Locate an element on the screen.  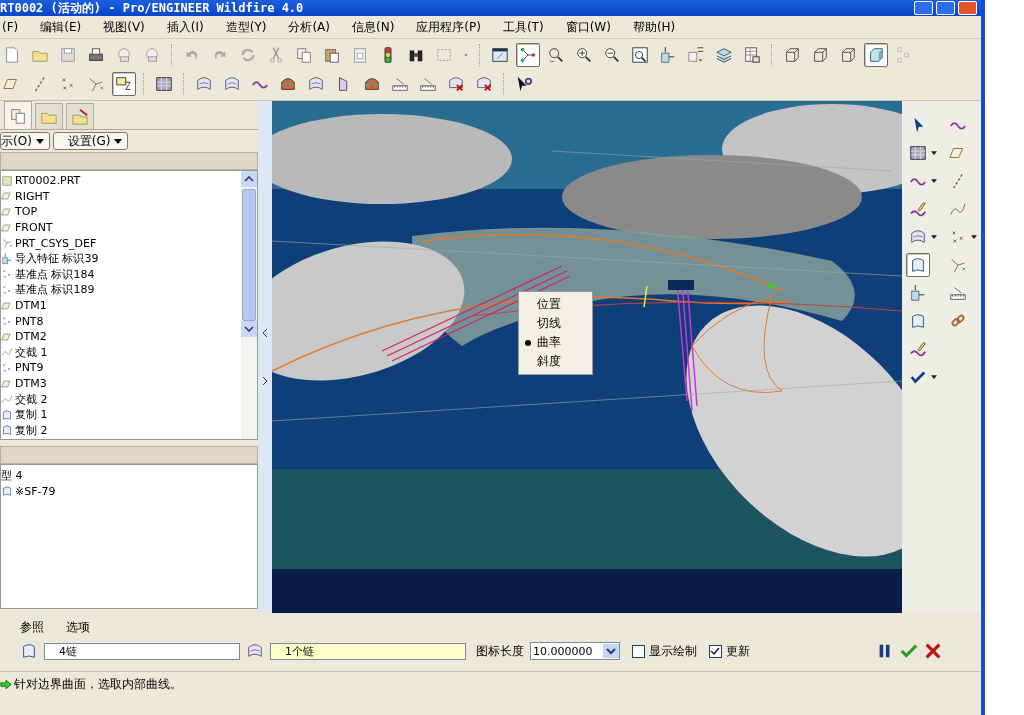
window-title: RT0002 (活动的) - Pro/ENGINEER Wildfire 4.0 is located at coordinates (152, 8).